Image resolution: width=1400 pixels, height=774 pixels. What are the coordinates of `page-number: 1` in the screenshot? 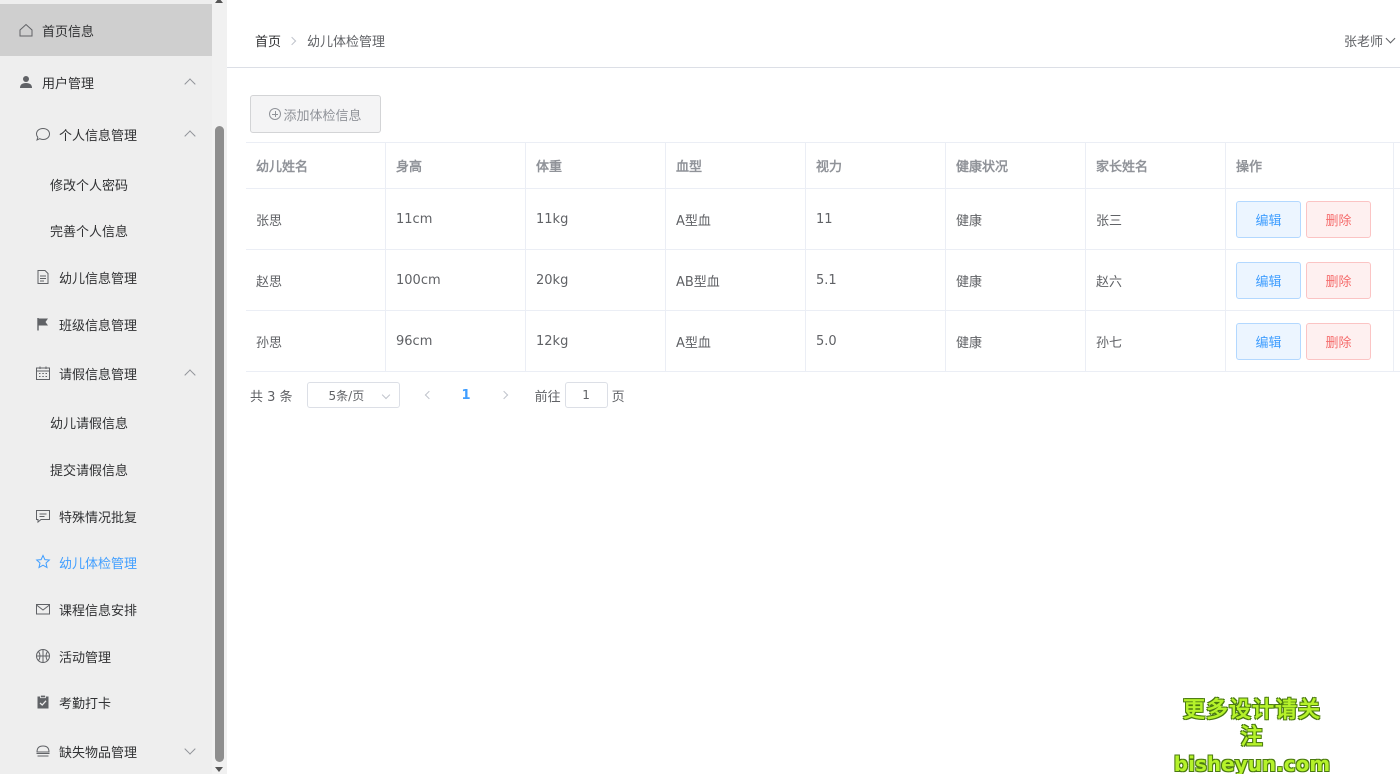 It's located at (466, 395).